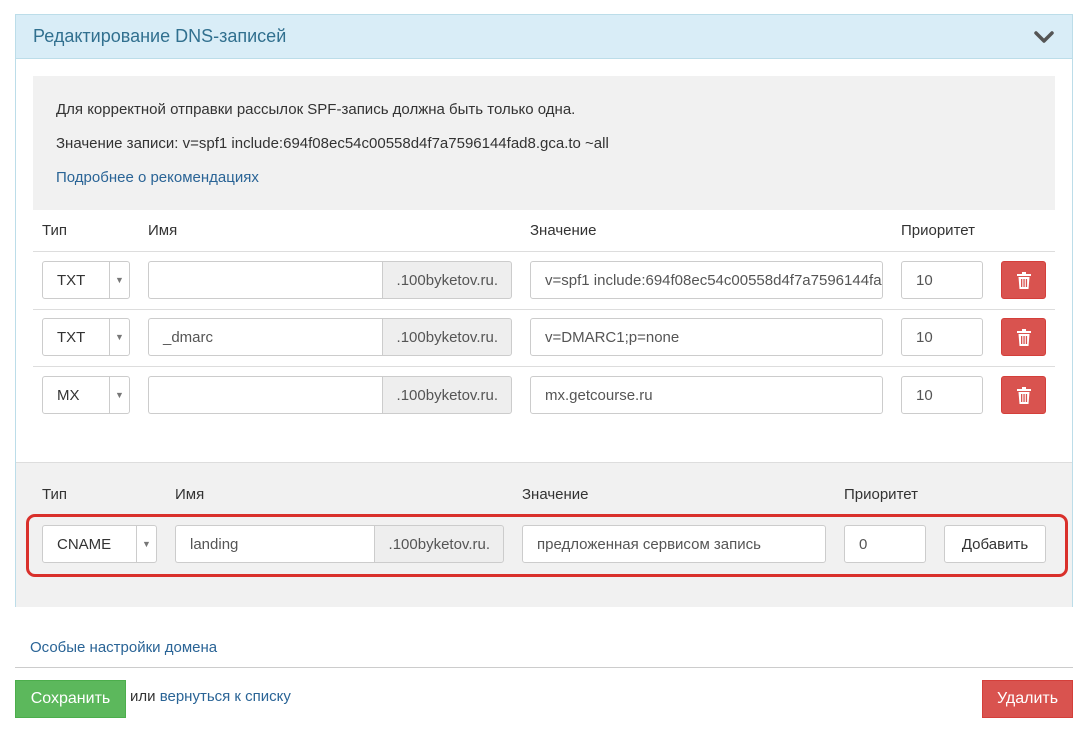 This screenshot has width=1087, height=732. I want to click on record-type-select: MX ▼, so click(86, 395).